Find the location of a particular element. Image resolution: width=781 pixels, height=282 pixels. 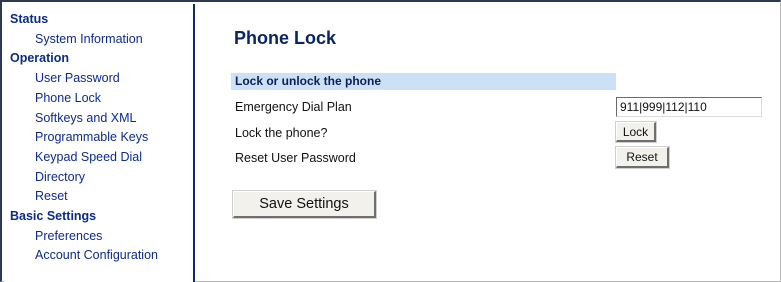

sidebar-section-operation: Operation is located at coordinates (98, 59).